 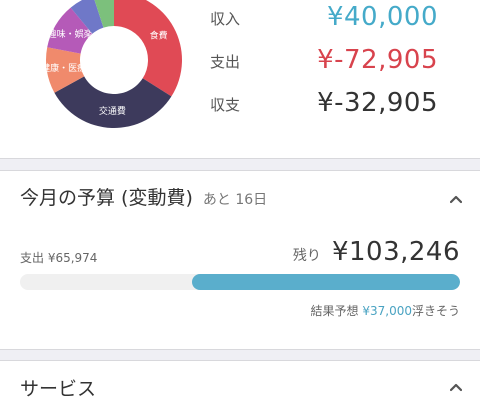 What do you see at coordinates (114, 65) in the screenshot?
I see `expense-donut-chart: 食費交通費 健康・医療 趣味・娯楽` at bounding box center [114, 65].